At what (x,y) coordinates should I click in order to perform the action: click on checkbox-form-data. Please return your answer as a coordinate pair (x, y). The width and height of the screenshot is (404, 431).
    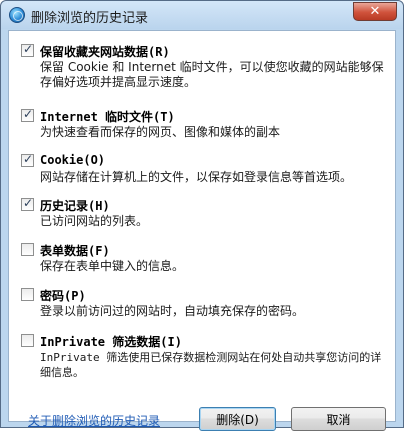
    Looking at the image, I should click on (27, 249).